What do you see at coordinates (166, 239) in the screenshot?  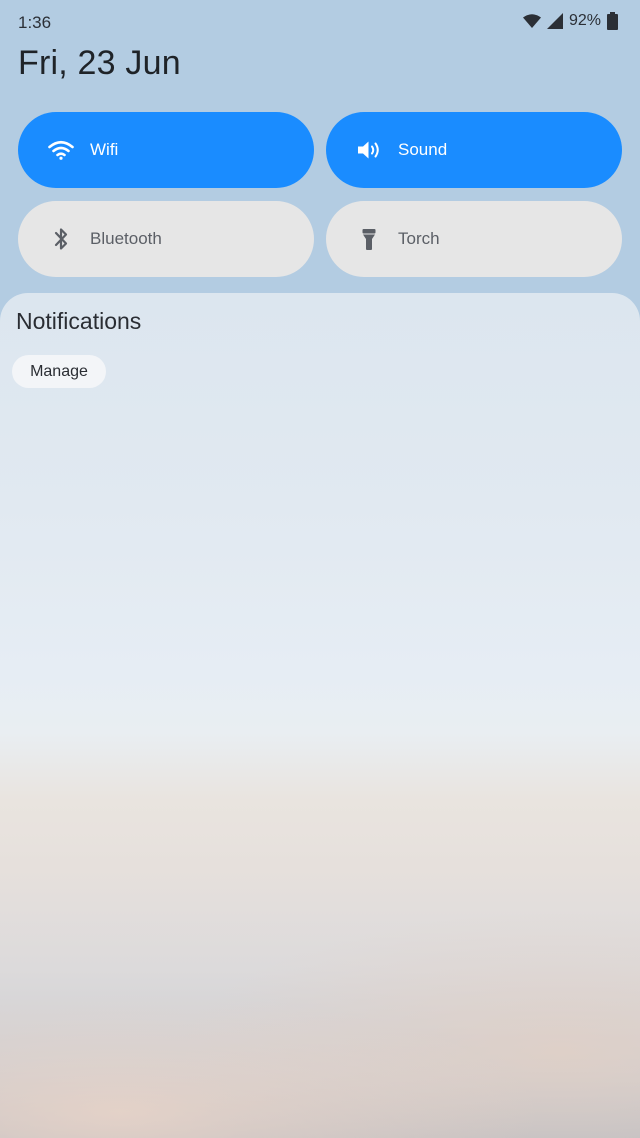 I see `tile-bluetooth: Bluetooth` at bounding box center [166, 239].